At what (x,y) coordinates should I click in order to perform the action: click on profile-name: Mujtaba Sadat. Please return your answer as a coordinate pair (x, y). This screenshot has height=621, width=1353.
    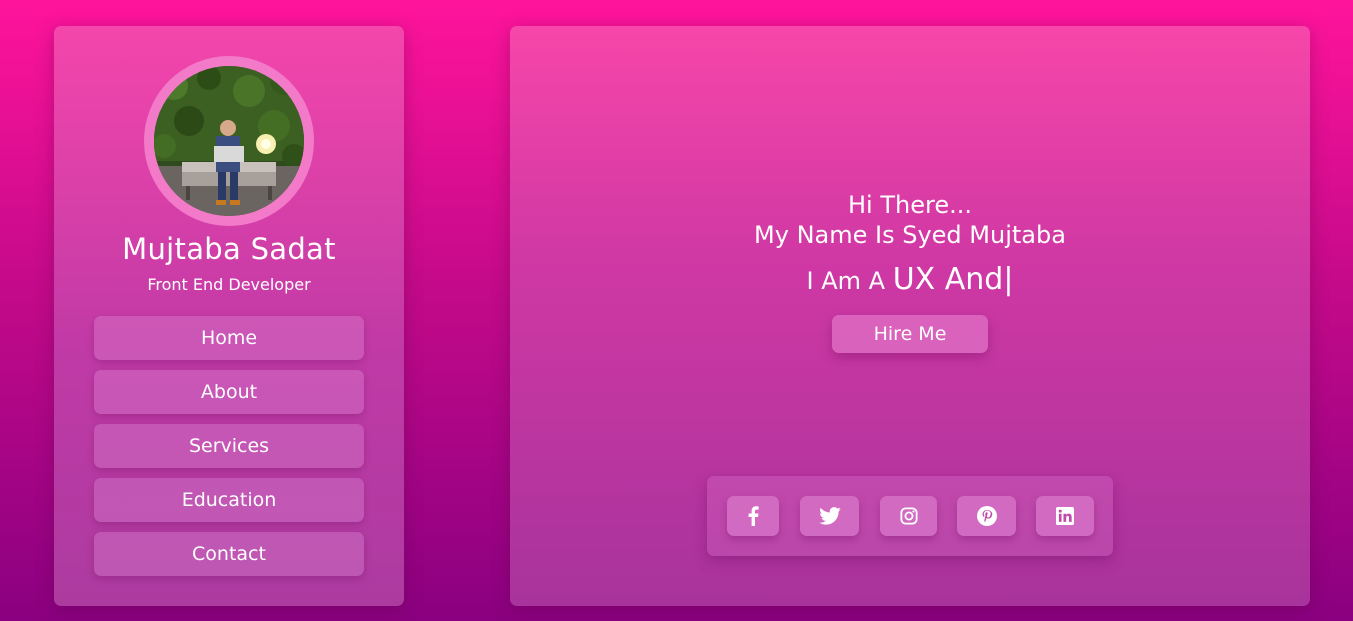
    Looking at the image, I should click on (229, 249).